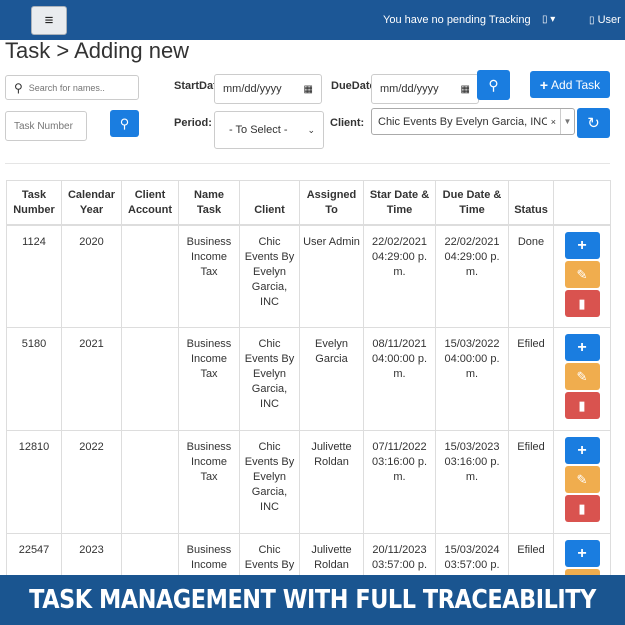  I want to click on divider, so click(307, 163).